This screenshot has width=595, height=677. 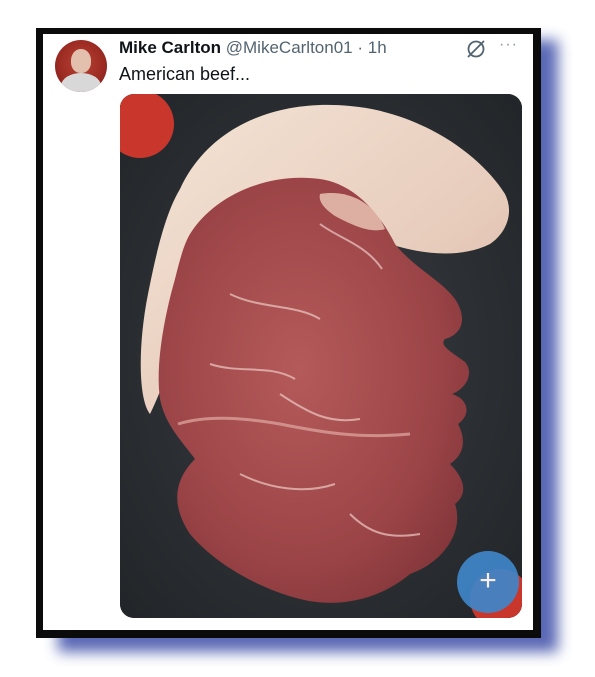 What do you see at coordinates (170, 47) in the screenshot?
I see `author-name: Mike Carlton` at bounding box center [170, 47].